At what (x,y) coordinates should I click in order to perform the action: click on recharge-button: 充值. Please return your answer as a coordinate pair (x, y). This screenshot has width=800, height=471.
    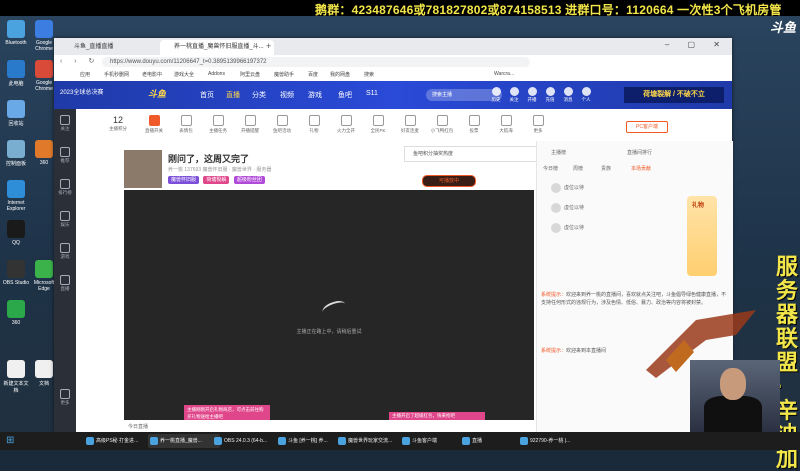
    Looking at the image, I should click on (550, 95).